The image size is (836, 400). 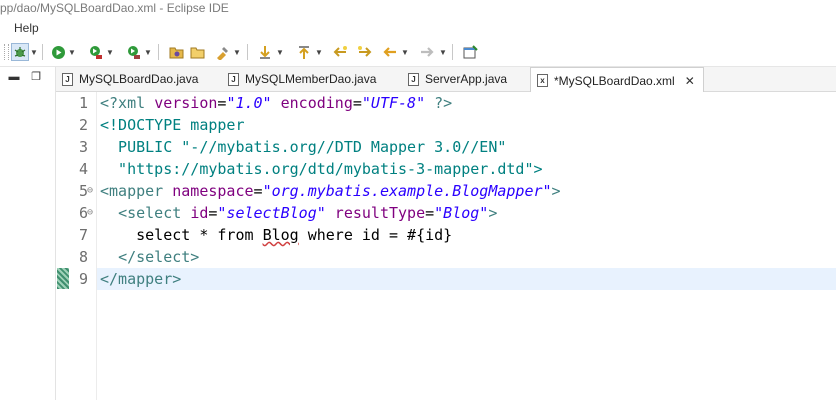 I want to click on external-tools-icon, so click(x=133, y=52).